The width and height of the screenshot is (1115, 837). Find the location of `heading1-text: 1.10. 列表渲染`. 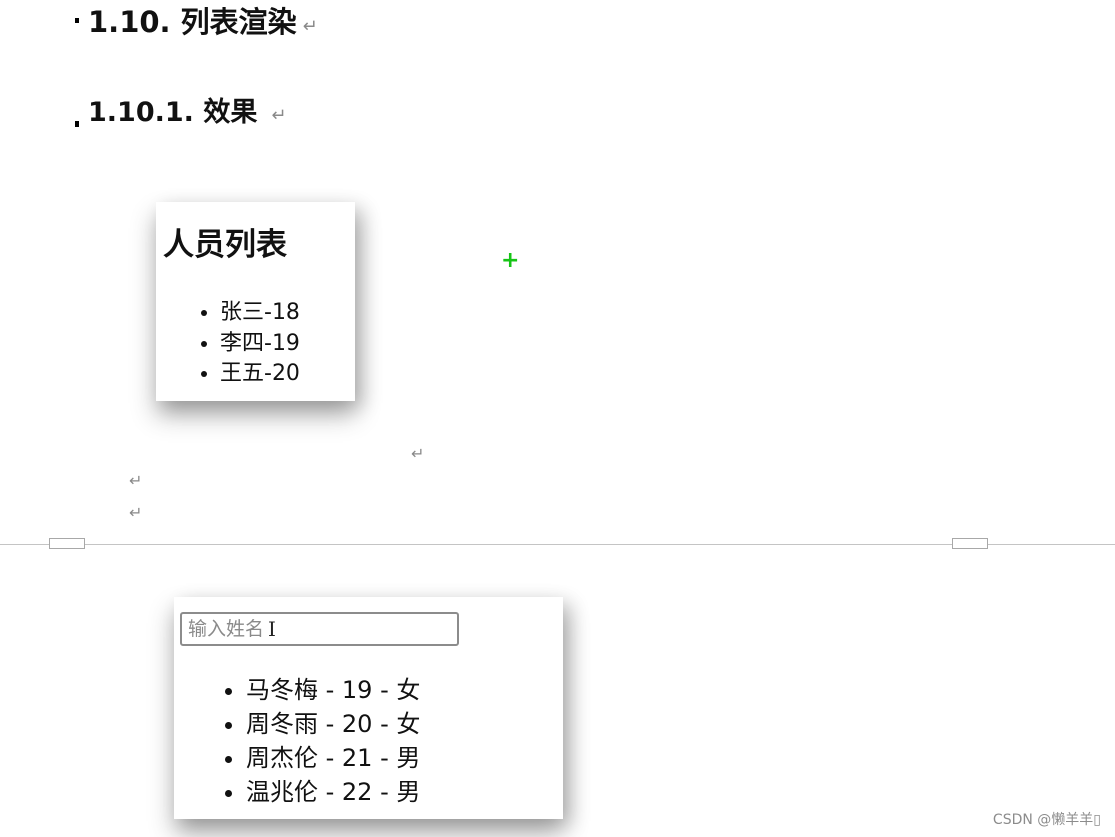

heading1-text: 1.10. 列表渲染 is located at coordinates (192, 22).